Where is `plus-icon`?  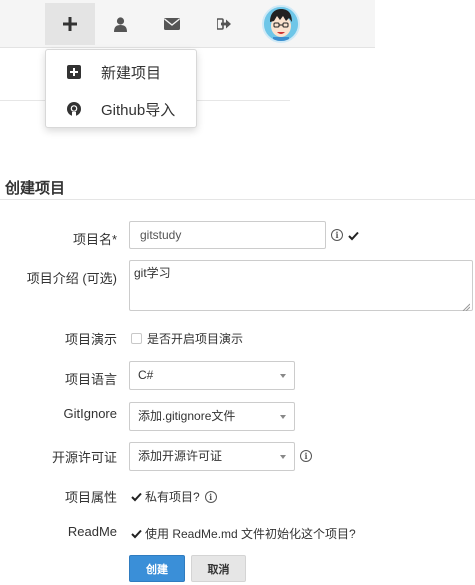 plus-icon is located at coordinates (70, 24).